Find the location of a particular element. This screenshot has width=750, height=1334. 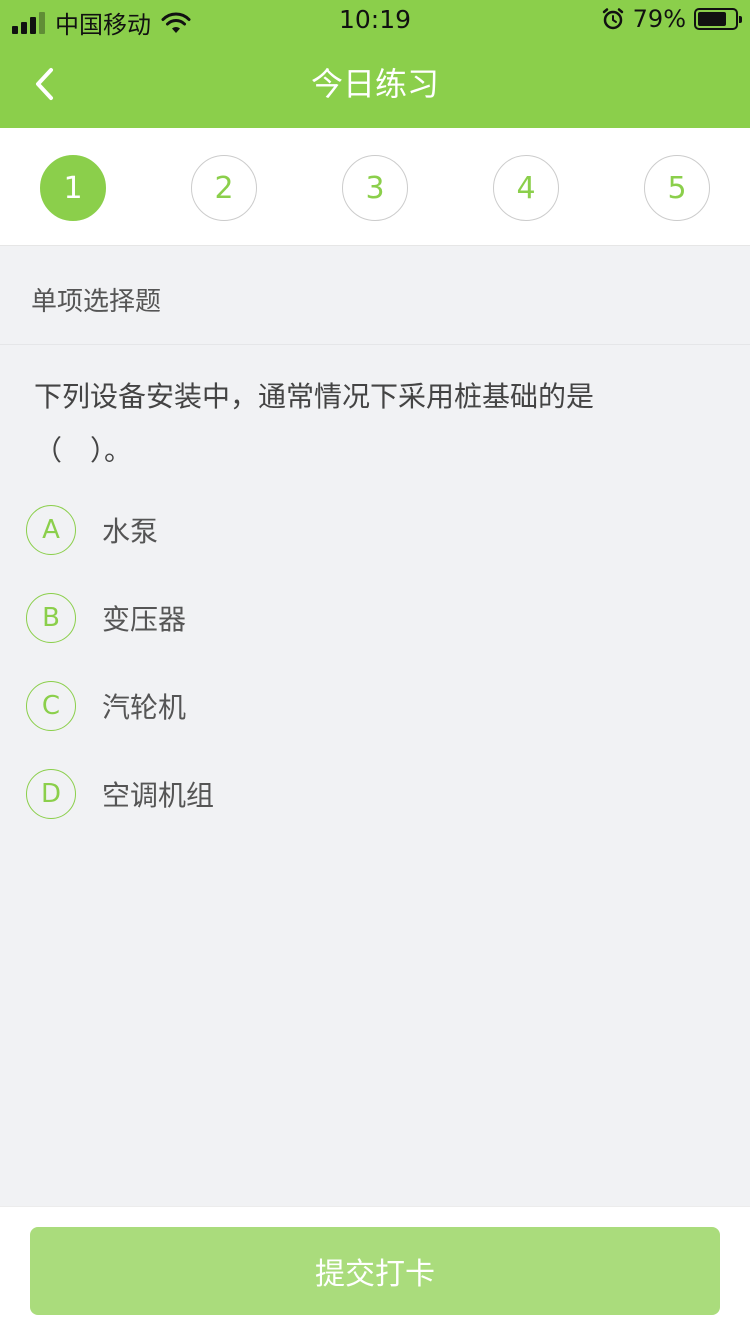

app-header: 中国移动 10:19 79% 今日练习 is located at coordinates (375, 64).